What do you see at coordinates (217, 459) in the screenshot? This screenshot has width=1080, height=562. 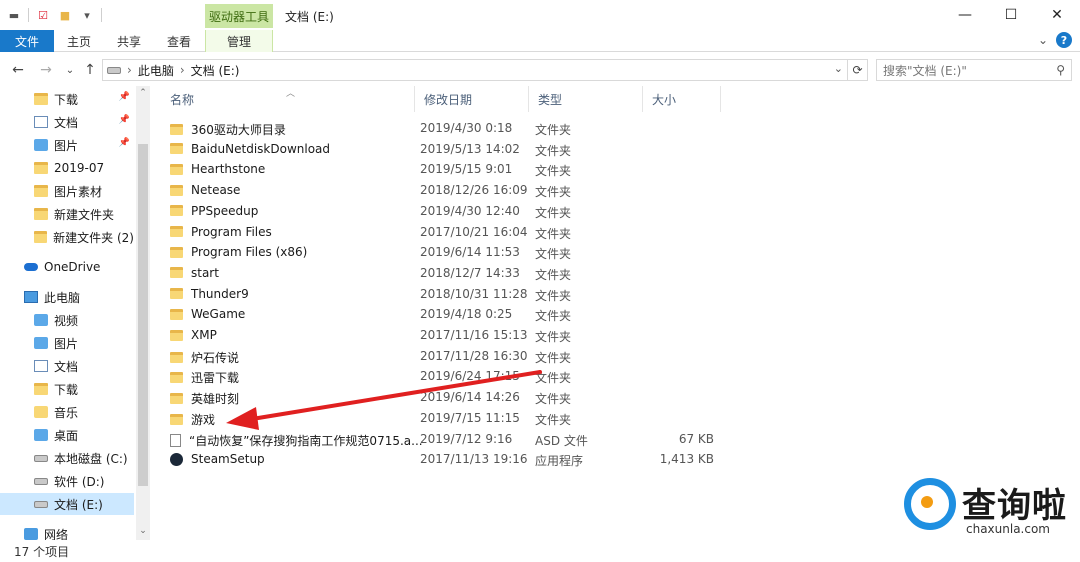 I see `file-name-cell: SteamSetup` at bounding box center [217, 459].